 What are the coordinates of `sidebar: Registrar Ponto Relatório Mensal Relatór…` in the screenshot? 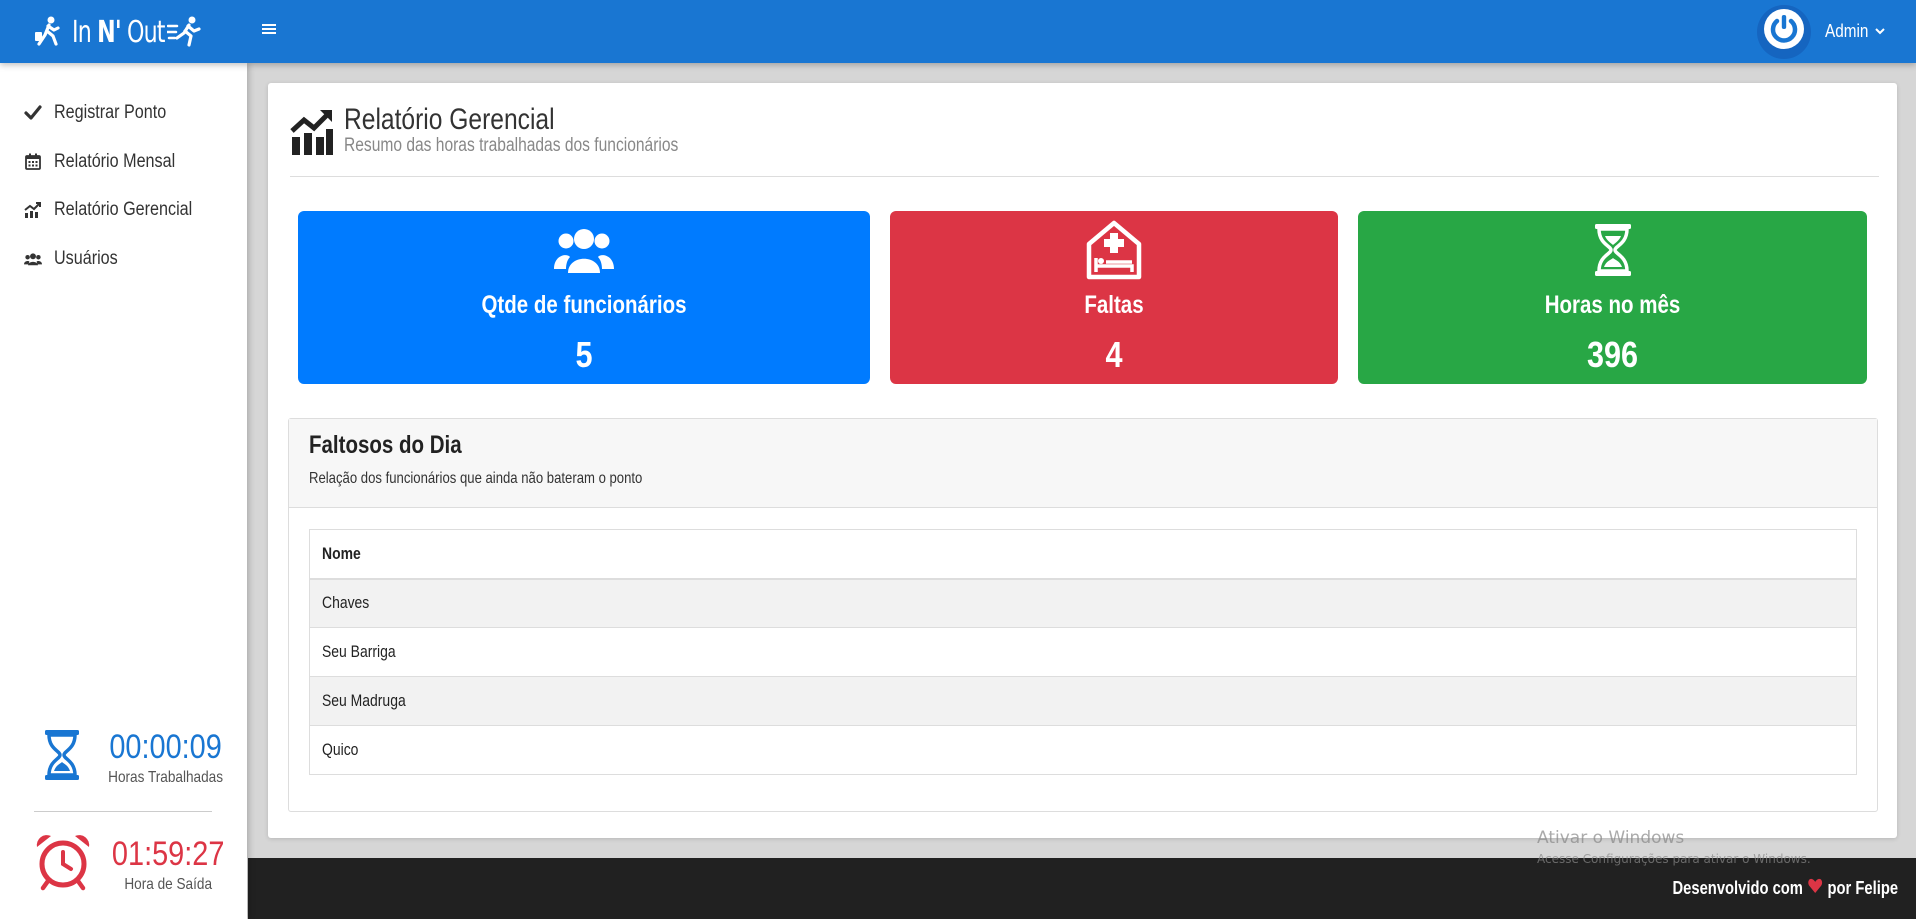 It's located at (123, 491).